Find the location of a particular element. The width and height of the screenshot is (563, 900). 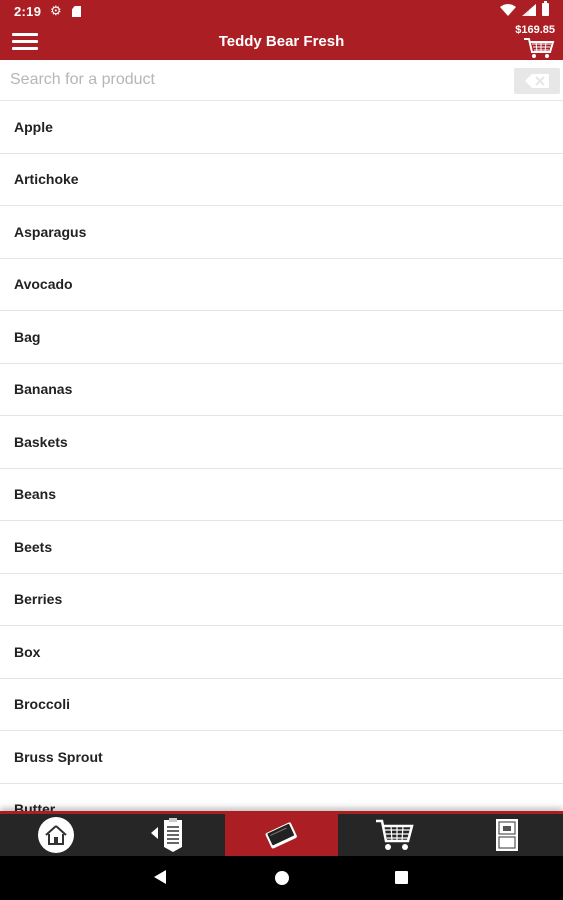

search-input is located at coordinates (256, 80).